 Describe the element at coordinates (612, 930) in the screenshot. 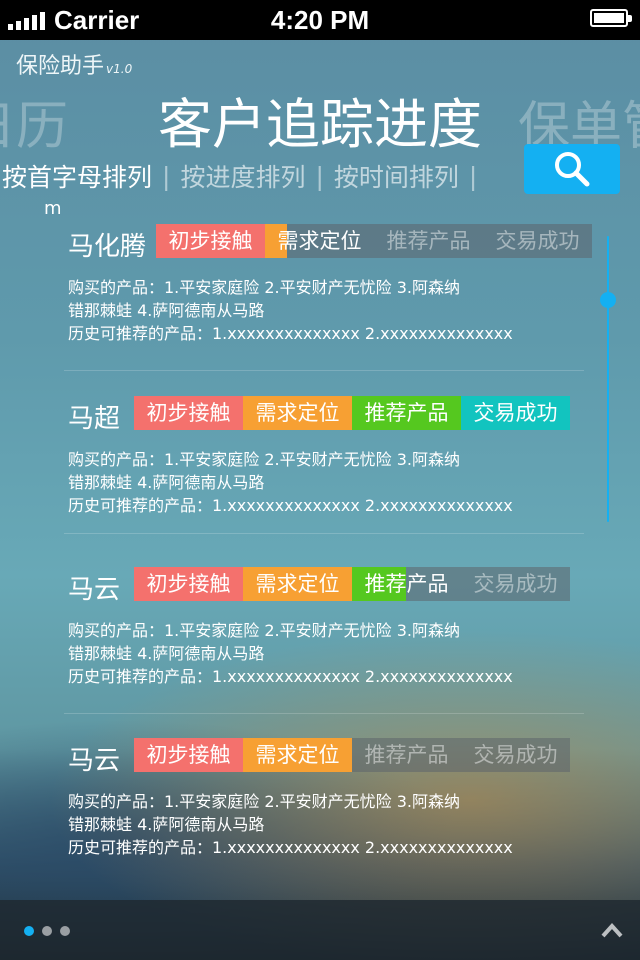

I see `chevron-up-icon` at that location.